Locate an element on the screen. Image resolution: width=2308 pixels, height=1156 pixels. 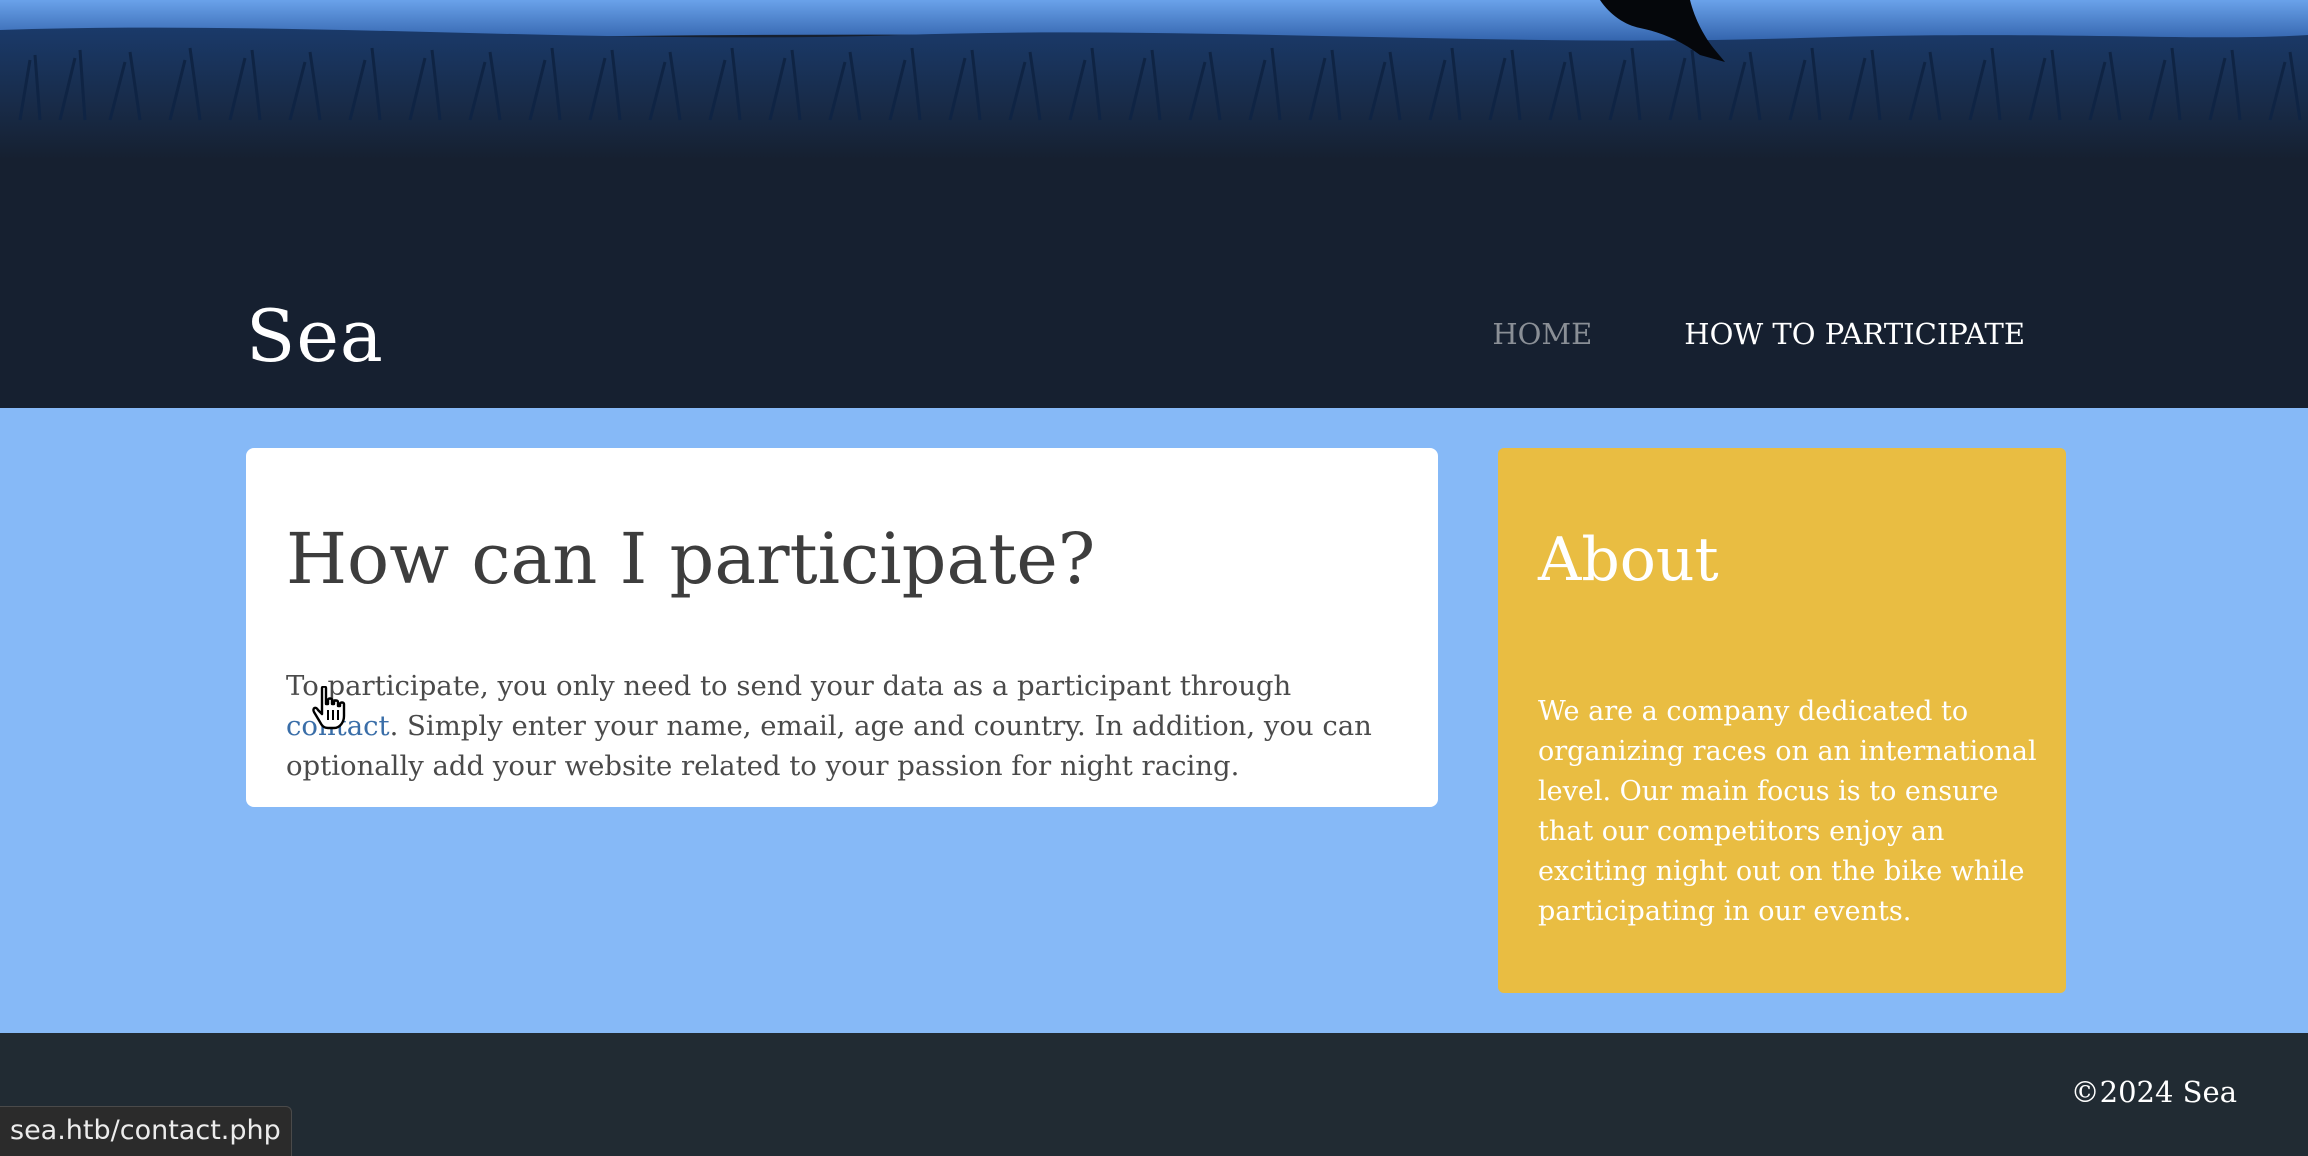
about-heading: About is located at coordinates (1628, 560).